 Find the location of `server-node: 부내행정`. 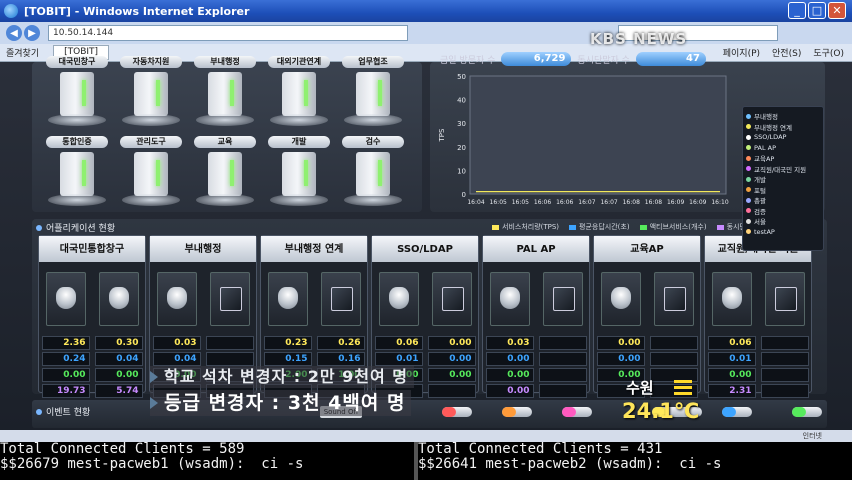

server-node: 부내행정 is located at coordinates (225, 93).